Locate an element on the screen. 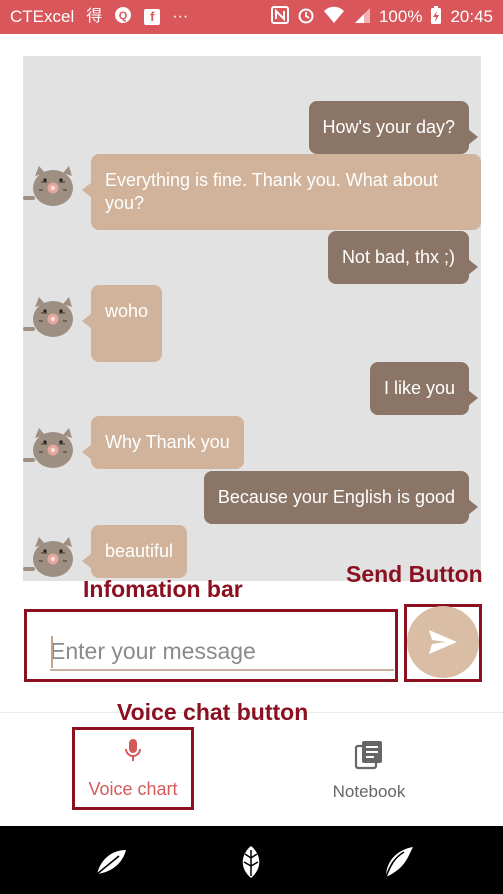  back-leaf-icon is located at coordinates (111, 862).